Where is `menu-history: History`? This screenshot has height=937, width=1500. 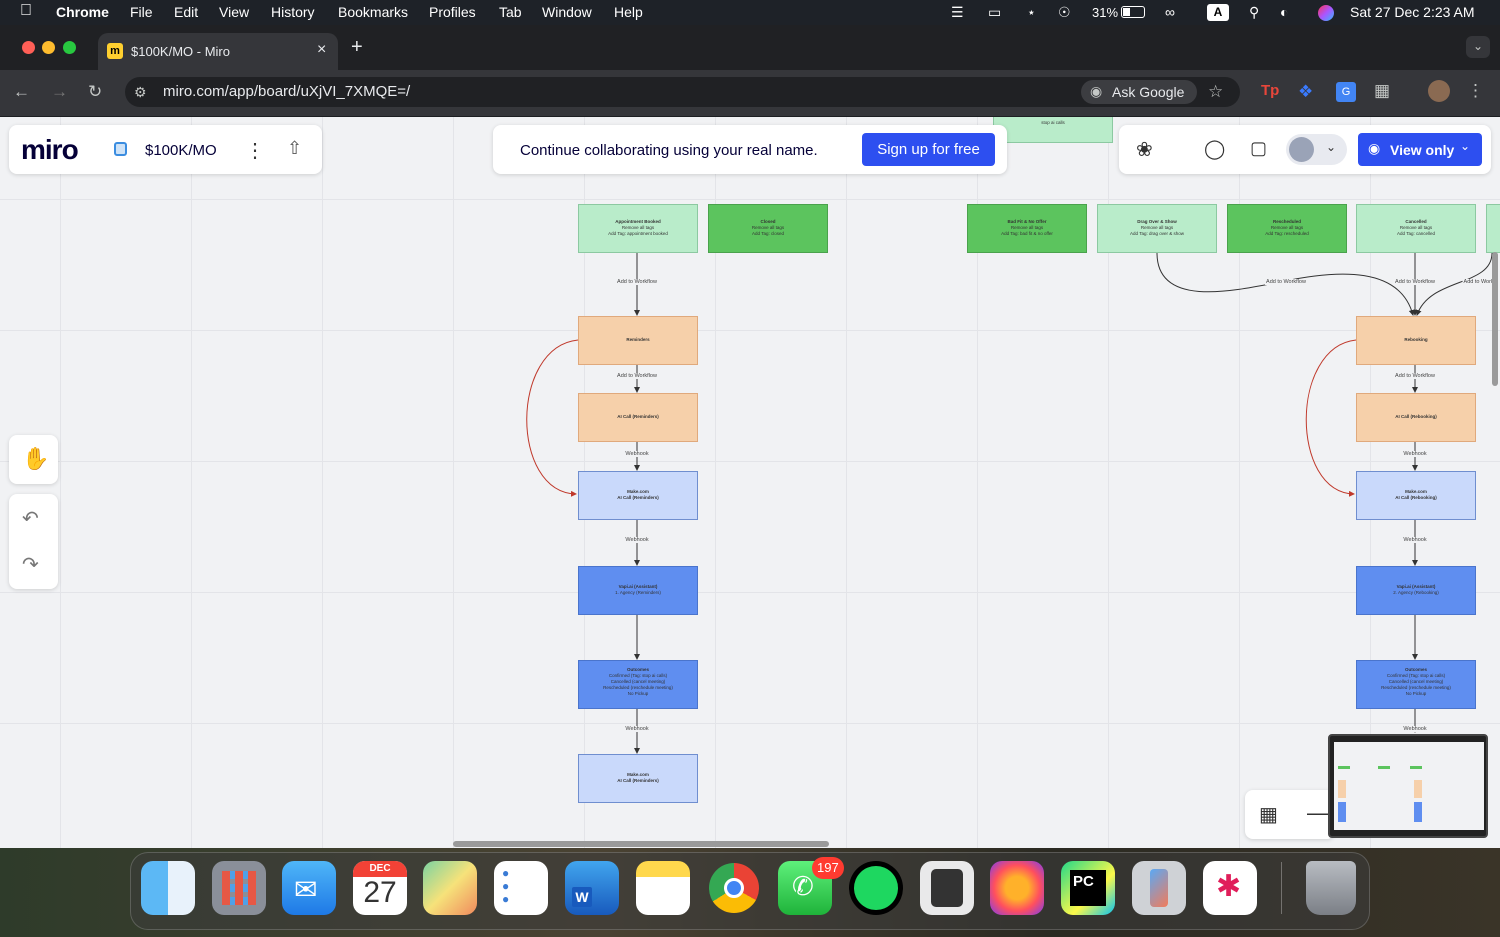
menu-history: History is located at coordinates (293, 12).